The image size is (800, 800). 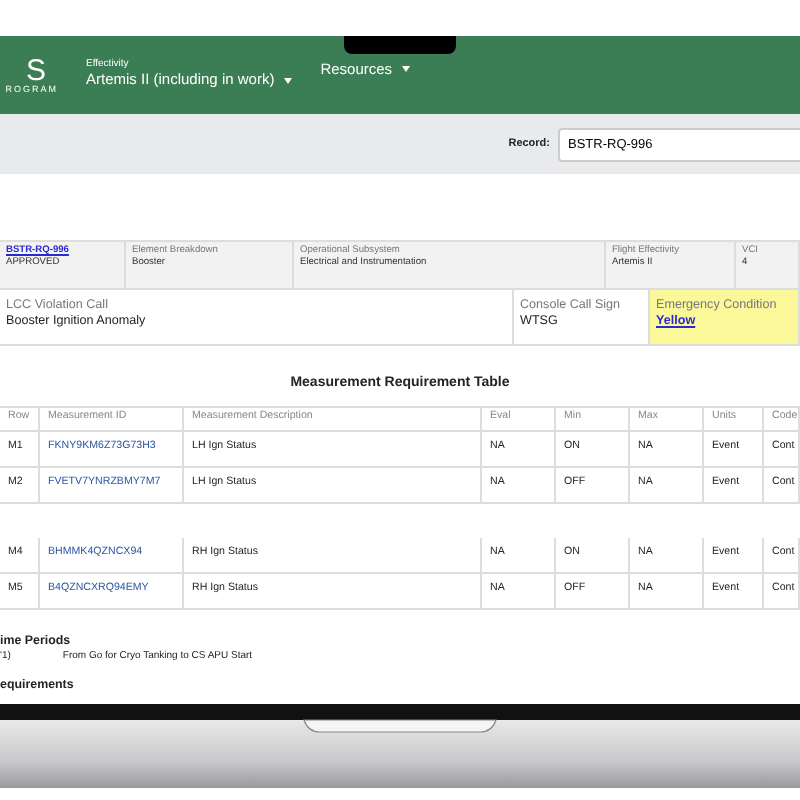 What do you see at coordinates (400, 45) in the screenshot?
I see `camera-notch` at bounding box center [400, 45].